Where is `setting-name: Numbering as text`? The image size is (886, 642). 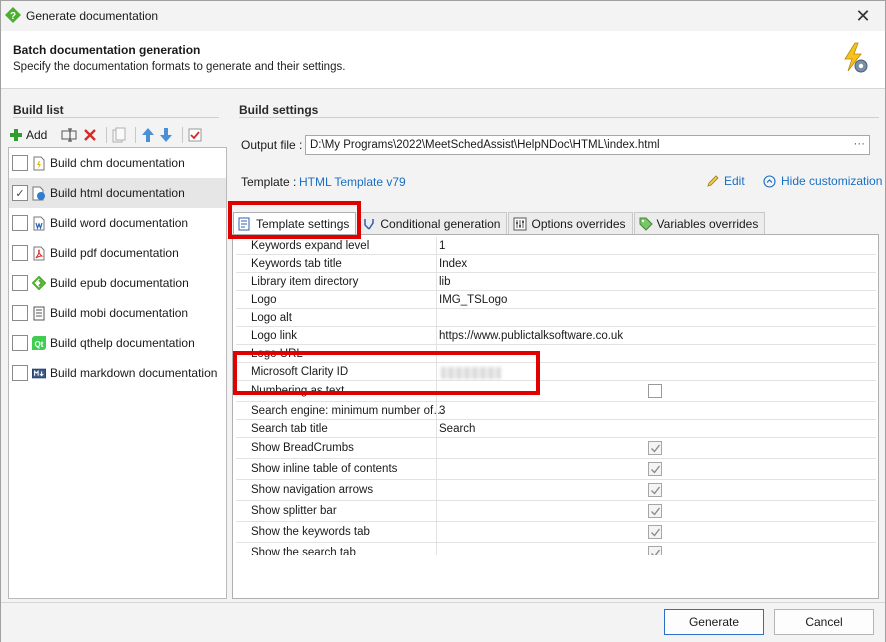
setting-name: Numbering as text is located at coordinates (298, 391).